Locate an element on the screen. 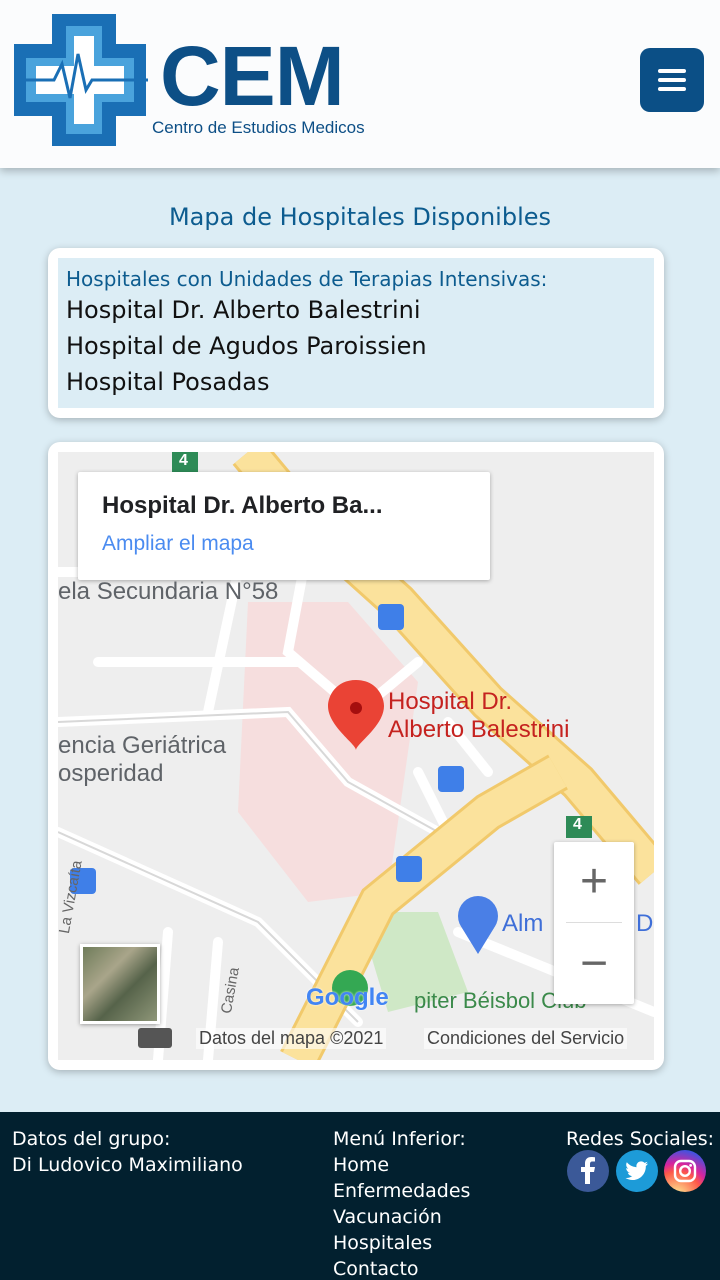 The height and width of the screenshot is (1280, 720). hospital-list-item: Hospital Posadas is located at coordinates (168, 382).